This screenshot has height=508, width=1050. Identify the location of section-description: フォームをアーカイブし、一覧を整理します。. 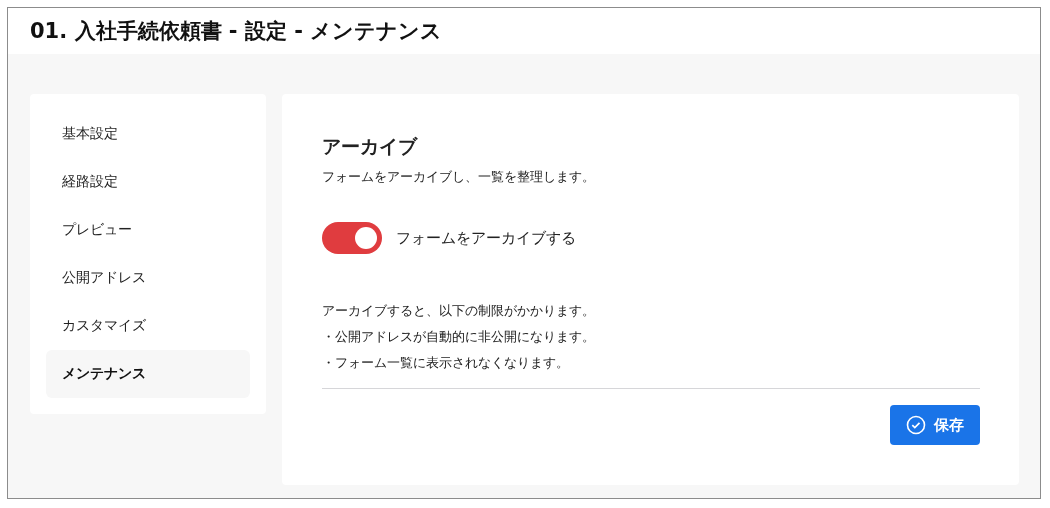
(459, 177).